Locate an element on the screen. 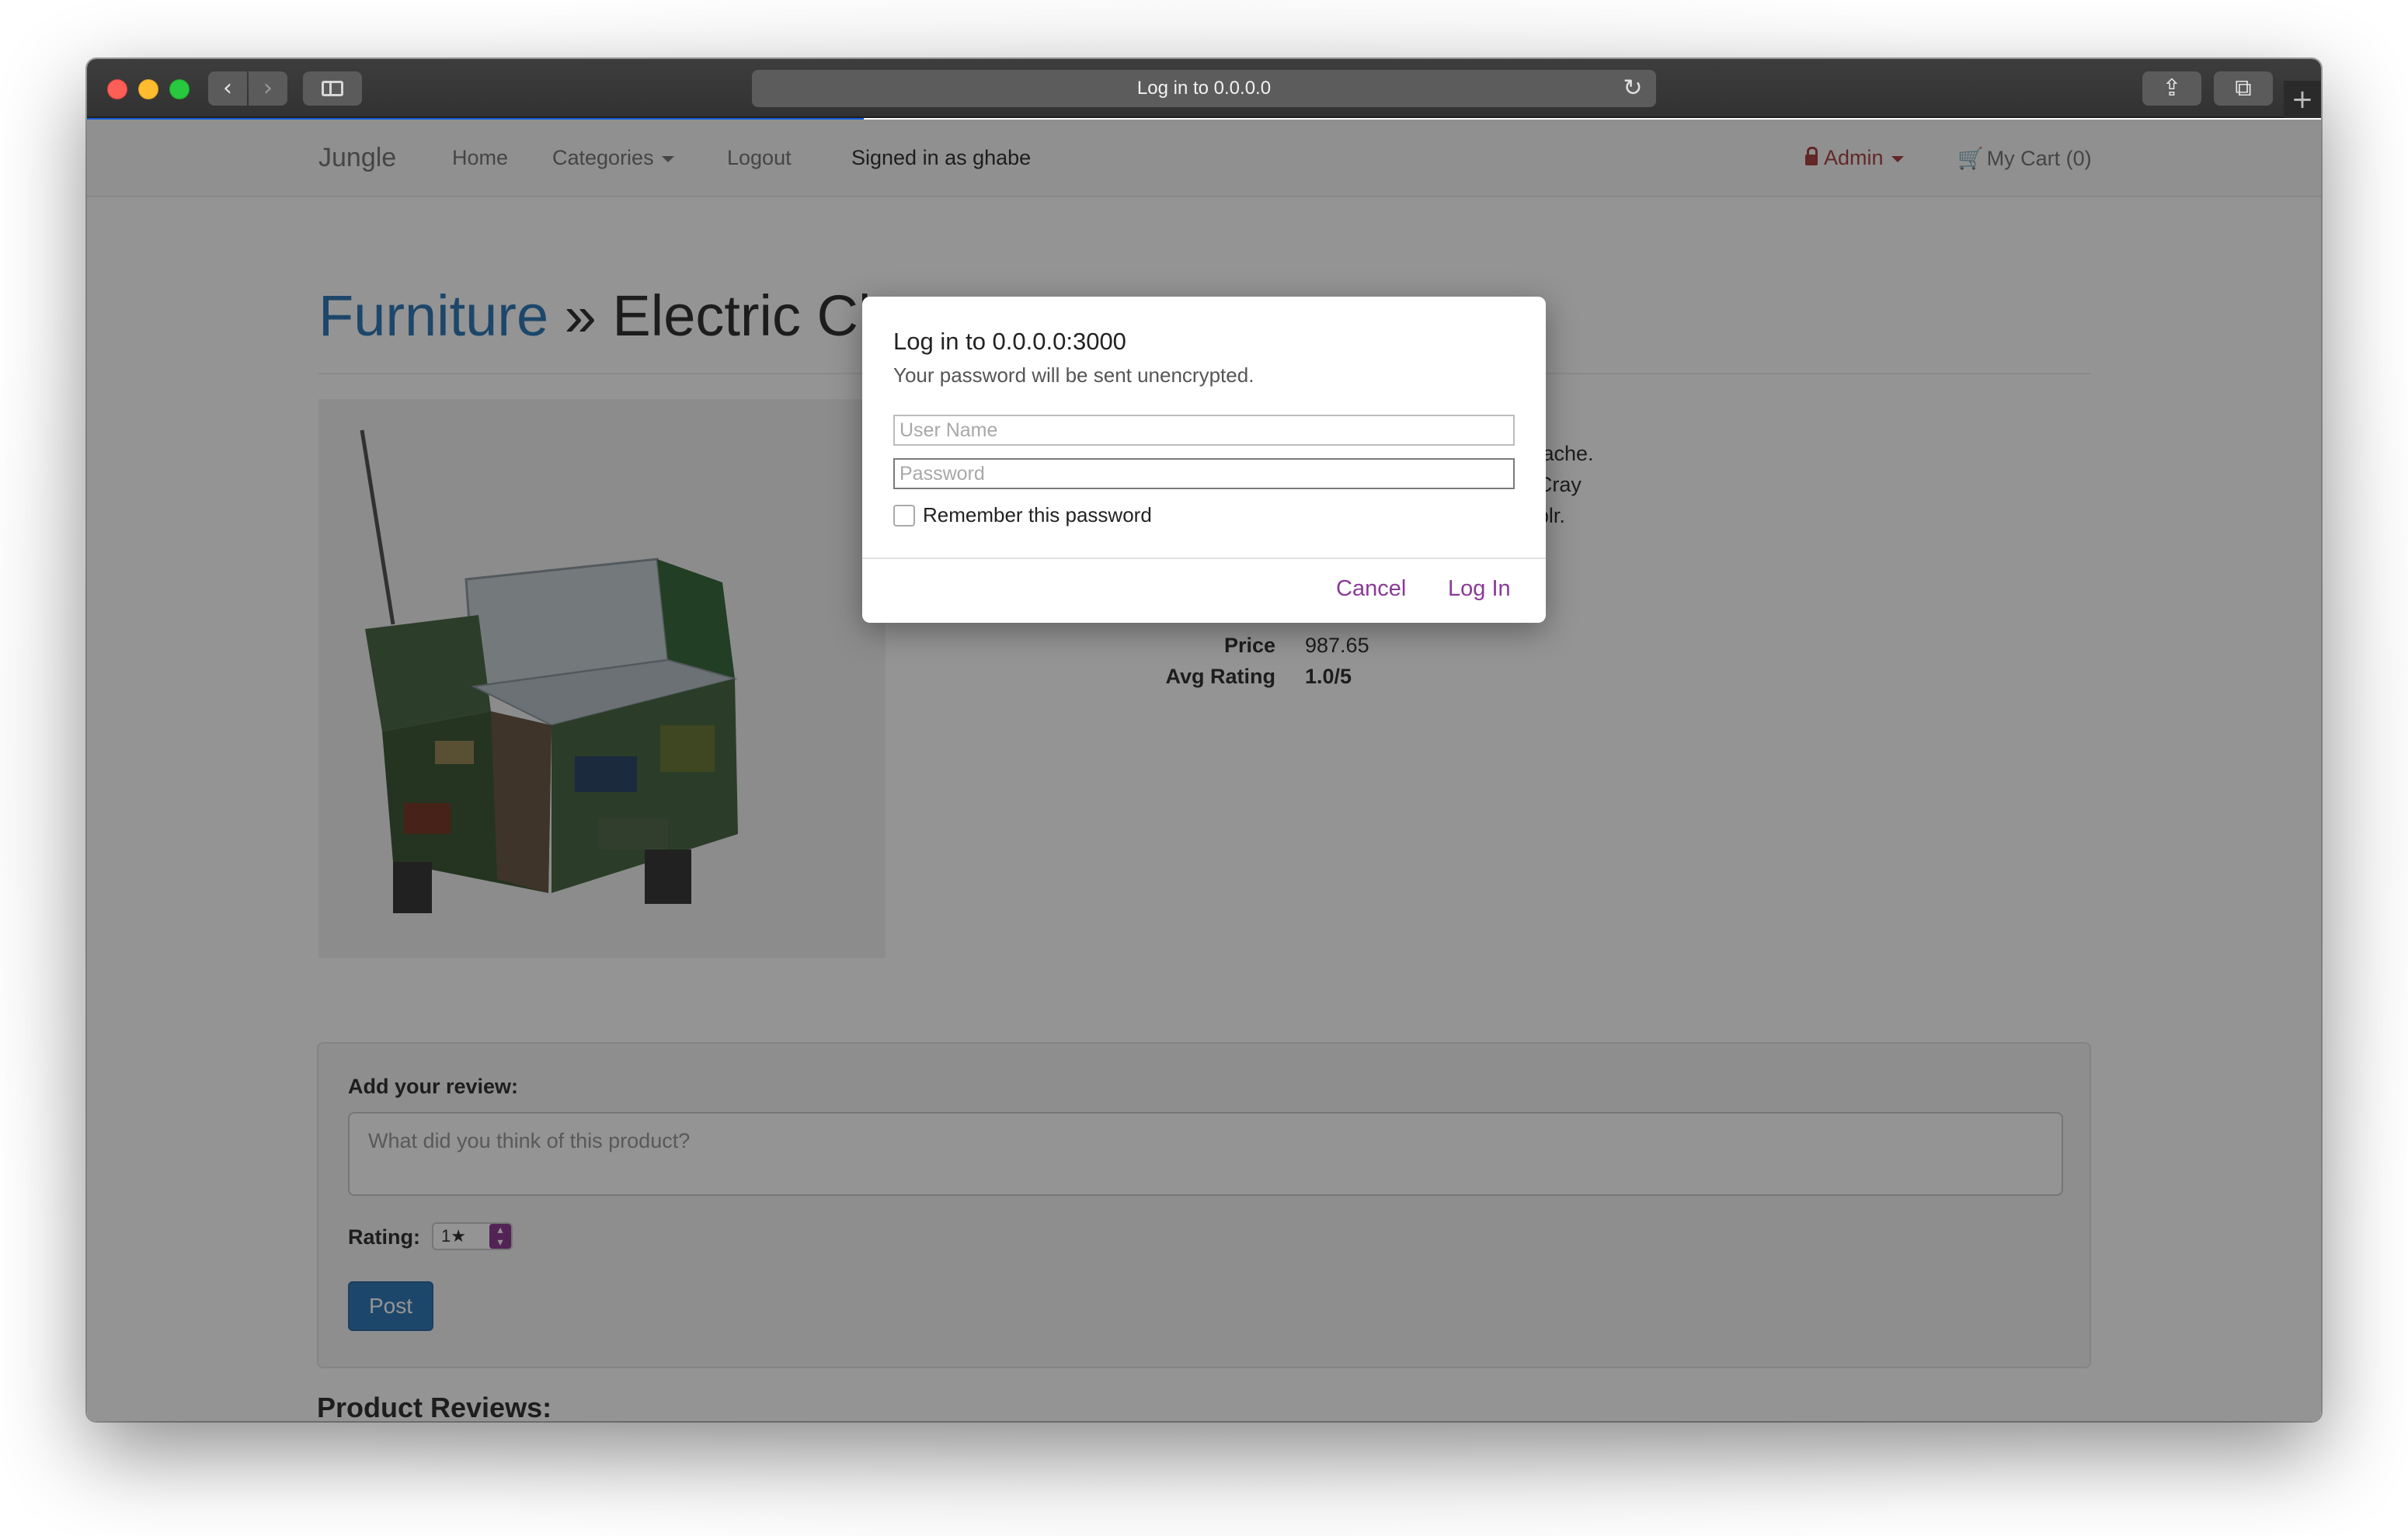 The width and height of the screenshot is (2408, 1536). tabs-icon: ⧉ is located at coordinates (2243, 88).